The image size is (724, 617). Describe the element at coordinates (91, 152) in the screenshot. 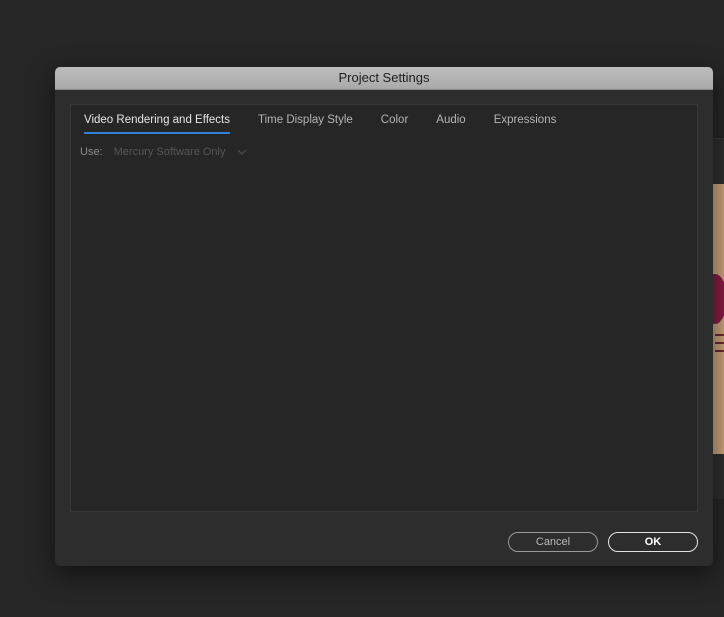

I see `use-label: Use:` at that location.